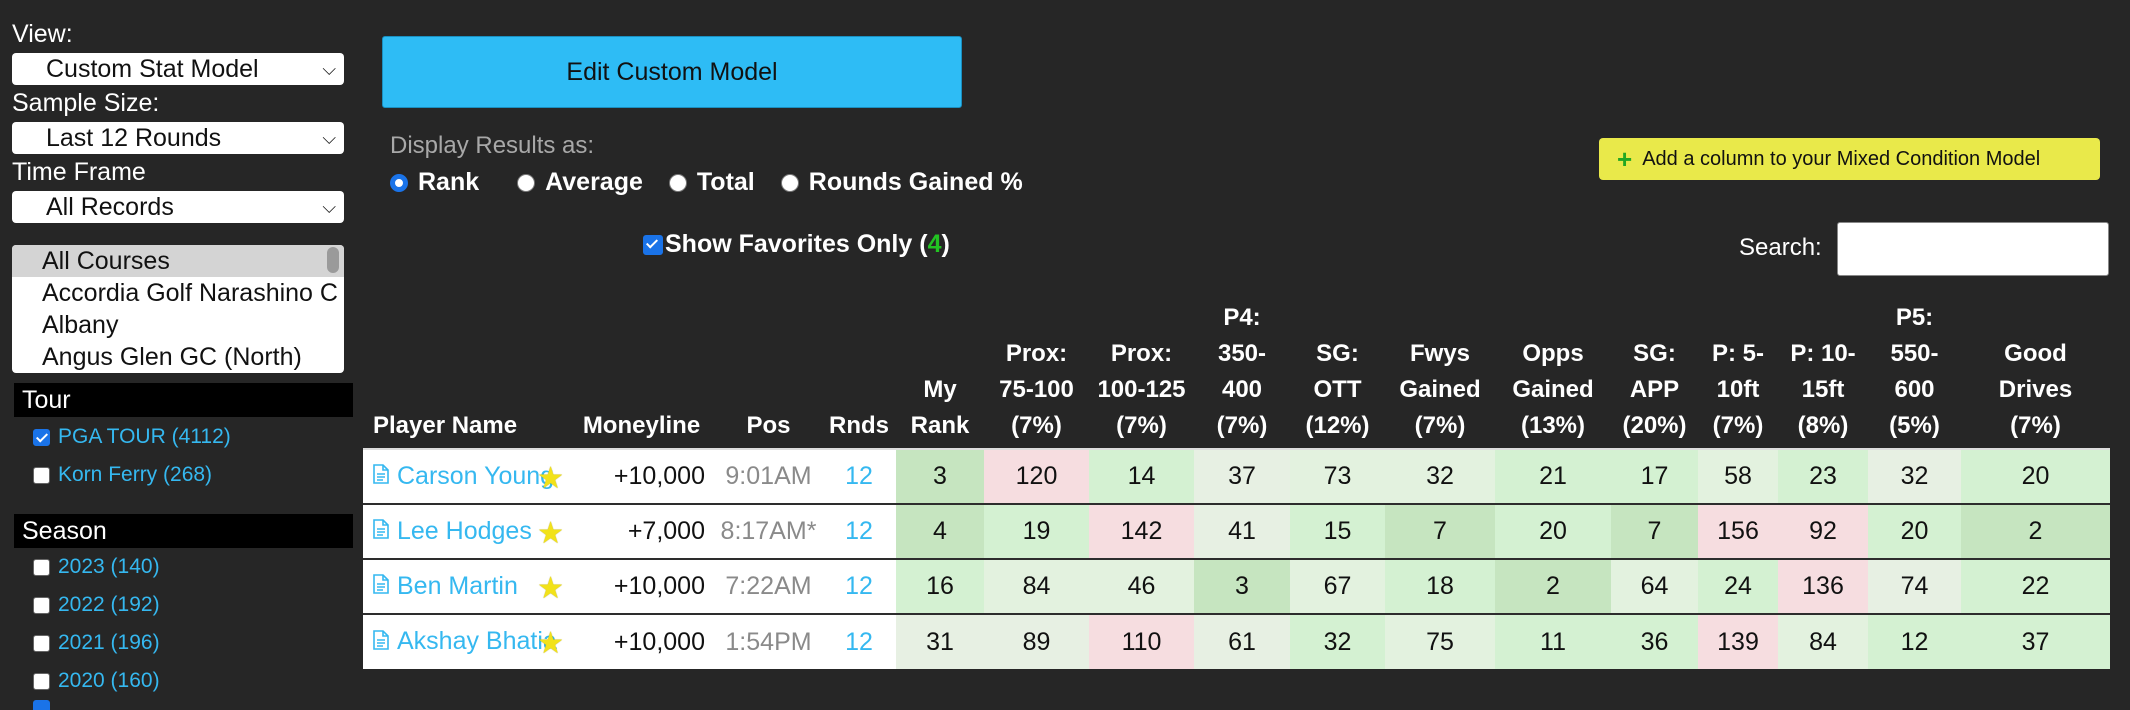 The width and height of the screenshot is (2130, 710). What do you see at coordinates (399, 182) in the screenshot?
I see `radio-rank` at bounding box center [399, 182].